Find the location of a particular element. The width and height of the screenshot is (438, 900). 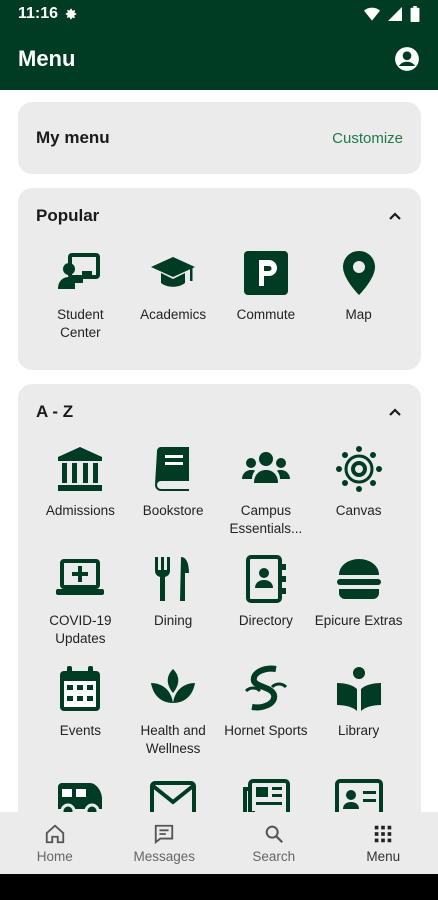

tile-covid-updates: COVID-19 Updates is located at coordinates (80, 602).